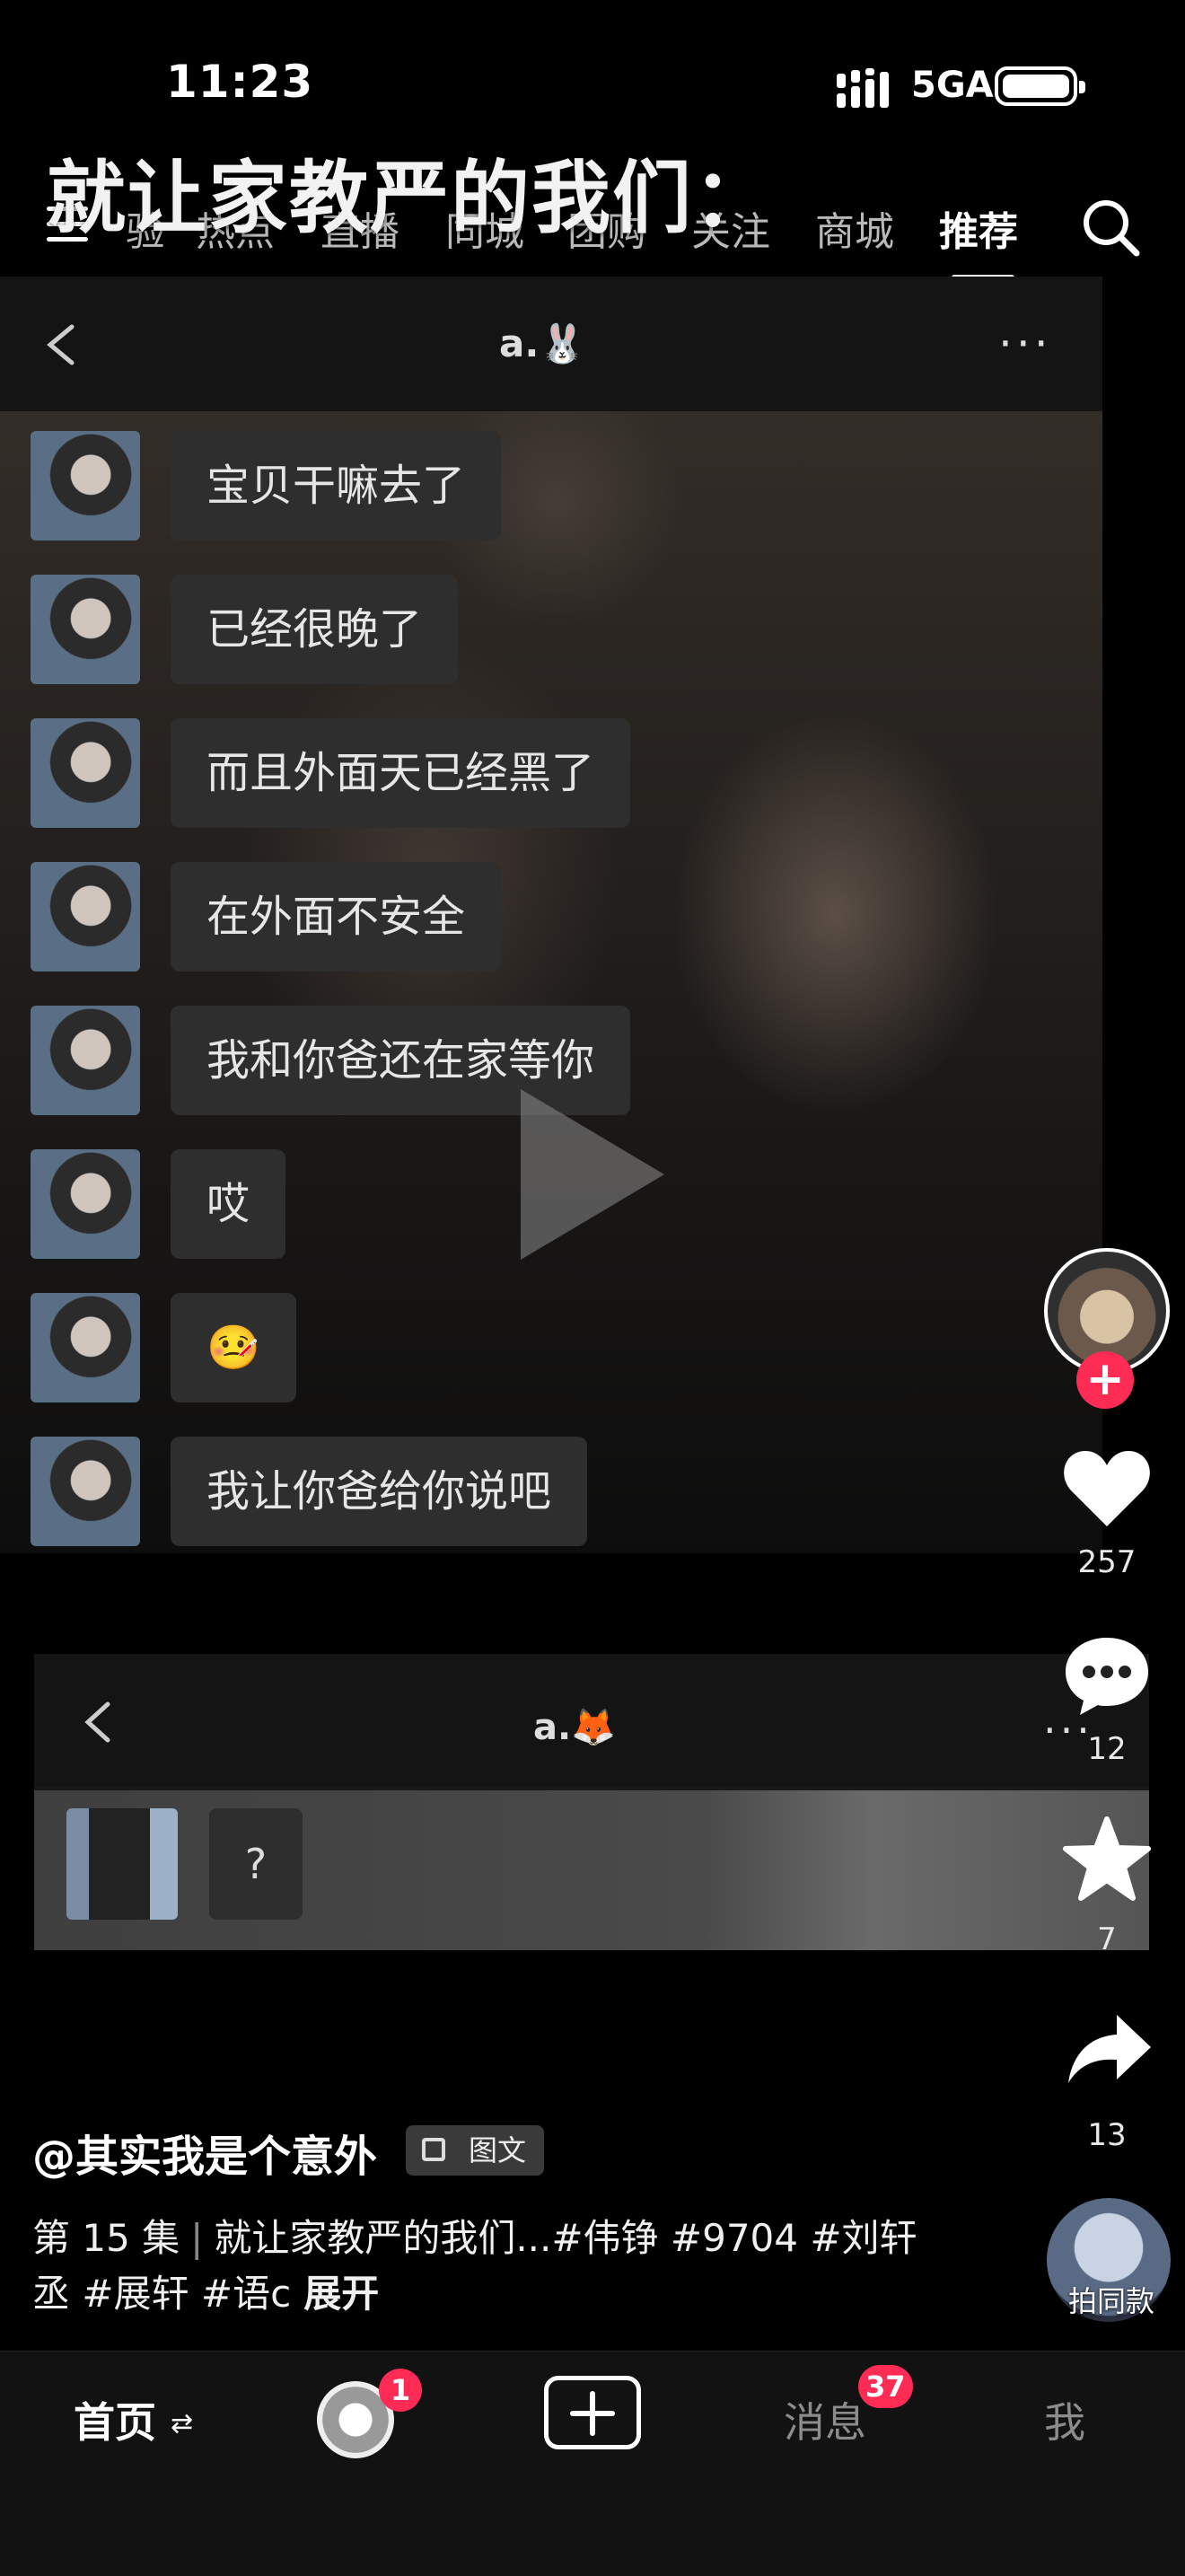 This screenshot has width=1185, height=2576. Describe the element at coordinates (854, 228) in the screenshot. I see `tab-mall: 商城` at that location.